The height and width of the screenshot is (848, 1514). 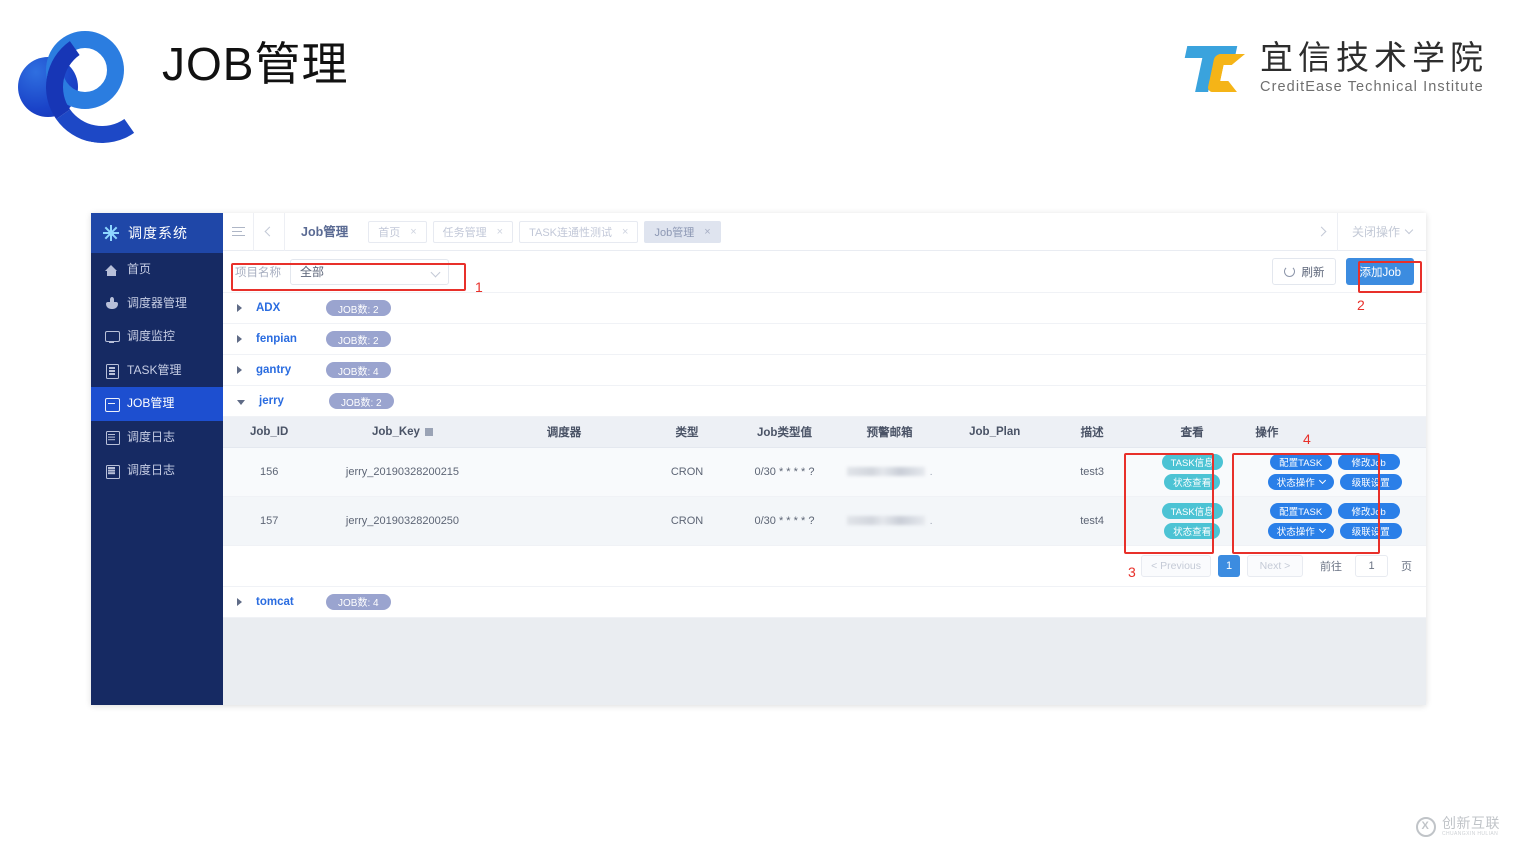 What do you see at coordinates (389, 232) in the screenshot?
I see `tab-label: 首页` at bounding box center [389, 232].